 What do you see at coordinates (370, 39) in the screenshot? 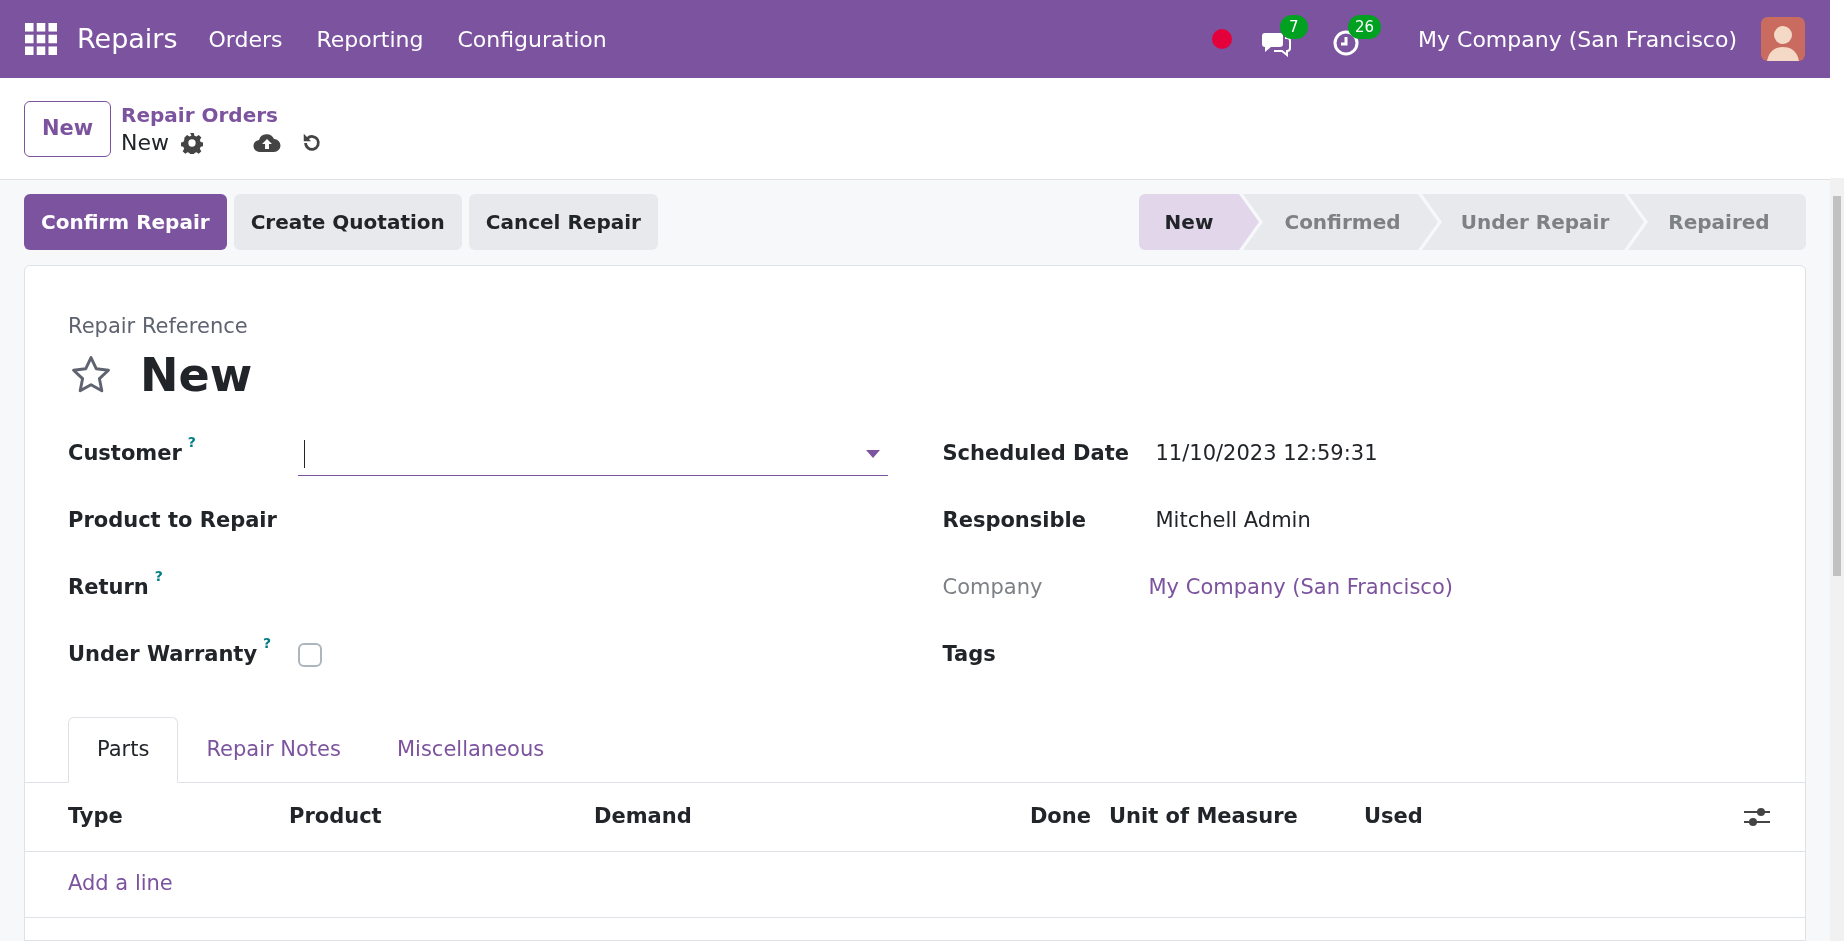
I see `menu-item: Reporting` at bounding box center [370, 39].